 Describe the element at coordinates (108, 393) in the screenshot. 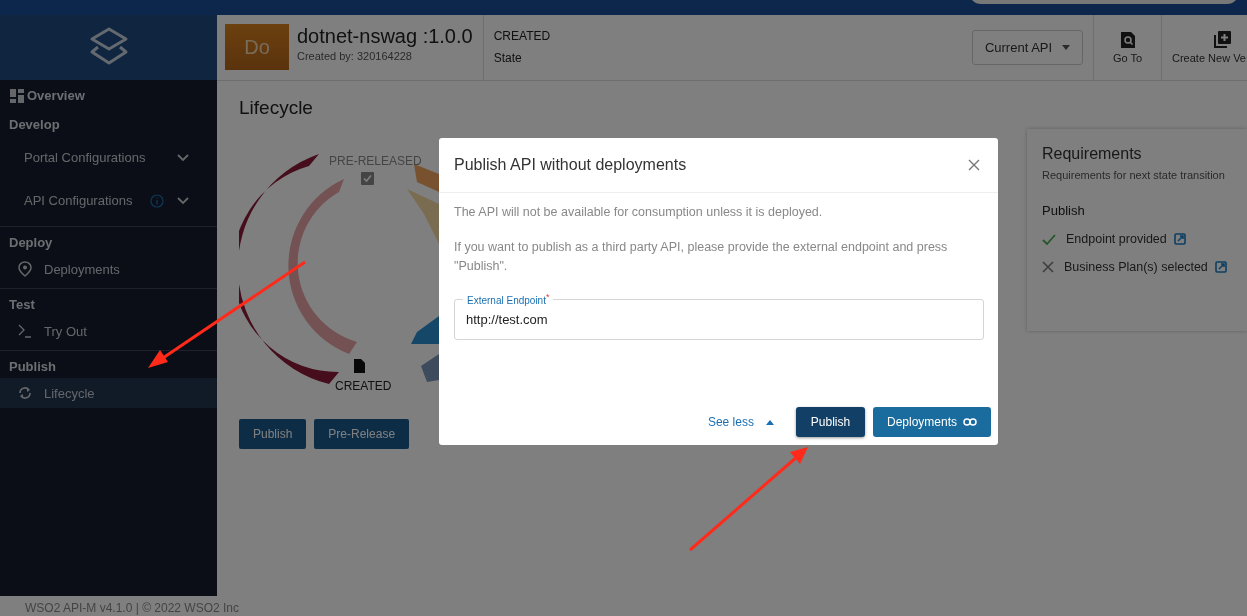

I see `nav-item: Lifecycle` at that location.